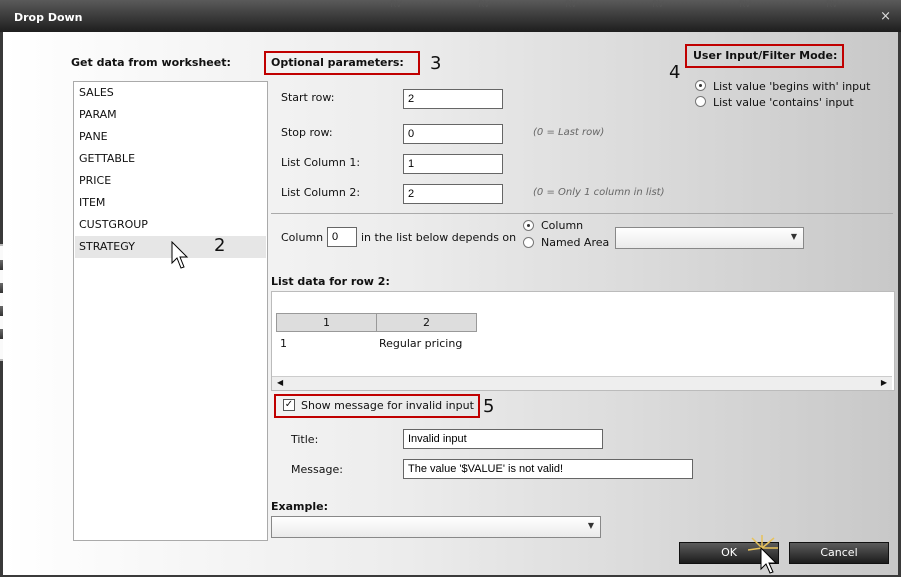  What do you see at coordinates (450, 16) in the screenshot?
I see `title-bar: RV RV RV RV RV RV Drop Down ×` at bounding box center [450, 16].